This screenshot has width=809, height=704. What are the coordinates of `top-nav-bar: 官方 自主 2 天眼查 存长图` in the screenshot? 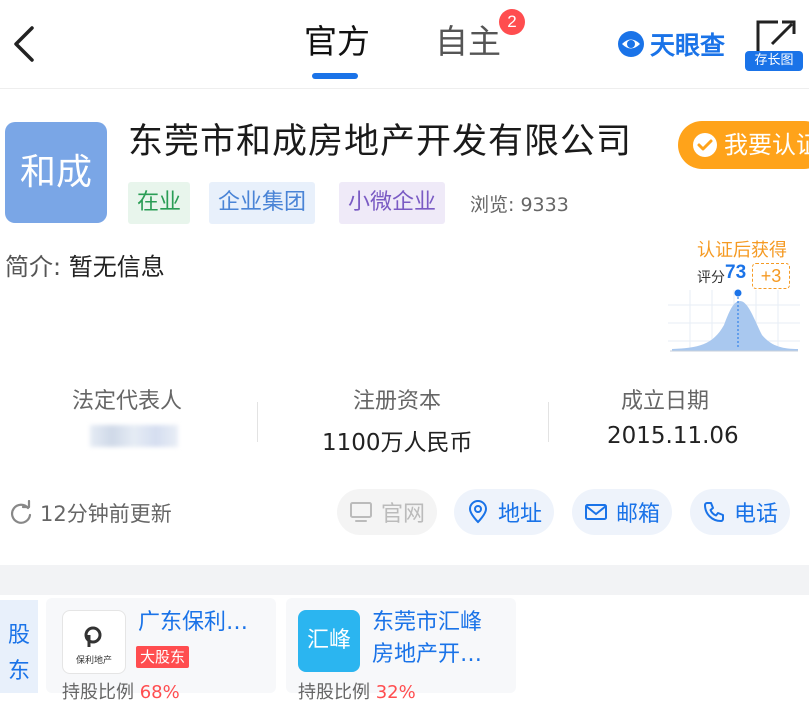 It's located at (404, 44).